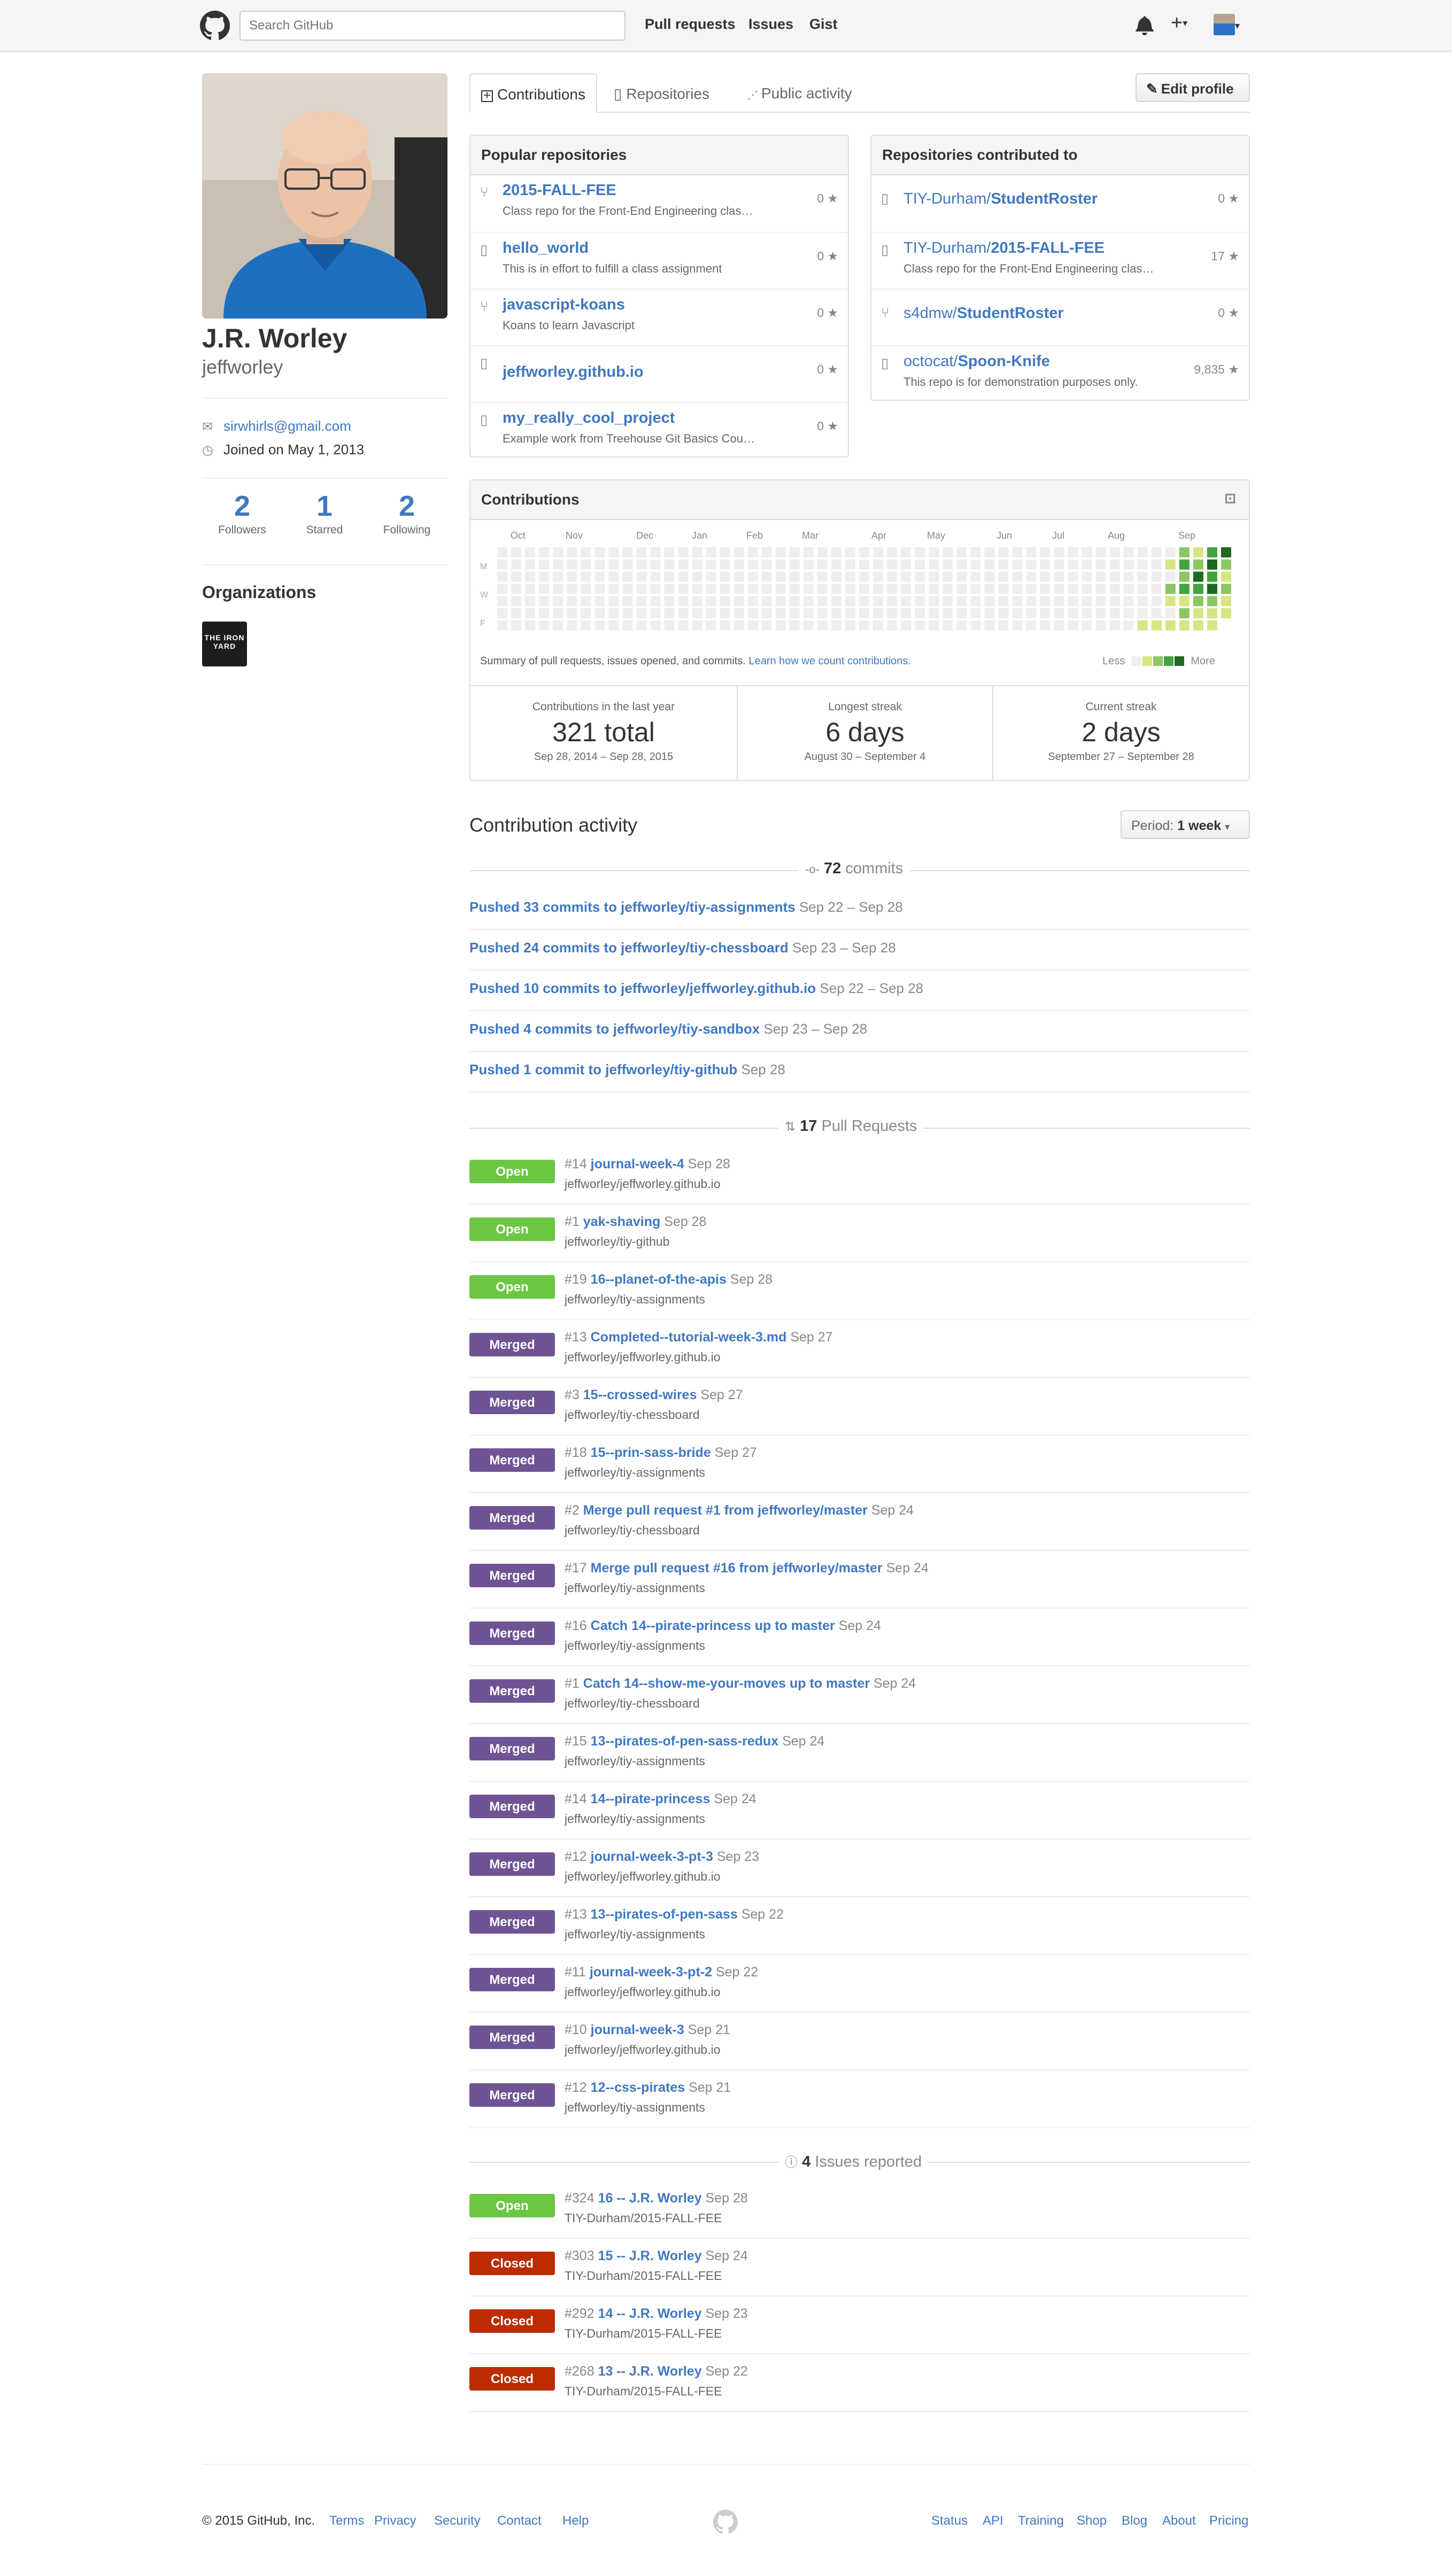  I want to click on following-stat: 2 Following, so click(407, 514).